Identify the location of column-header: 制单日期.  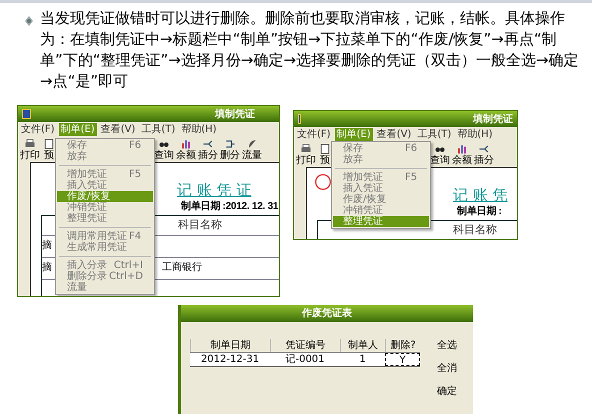
(230, 345).